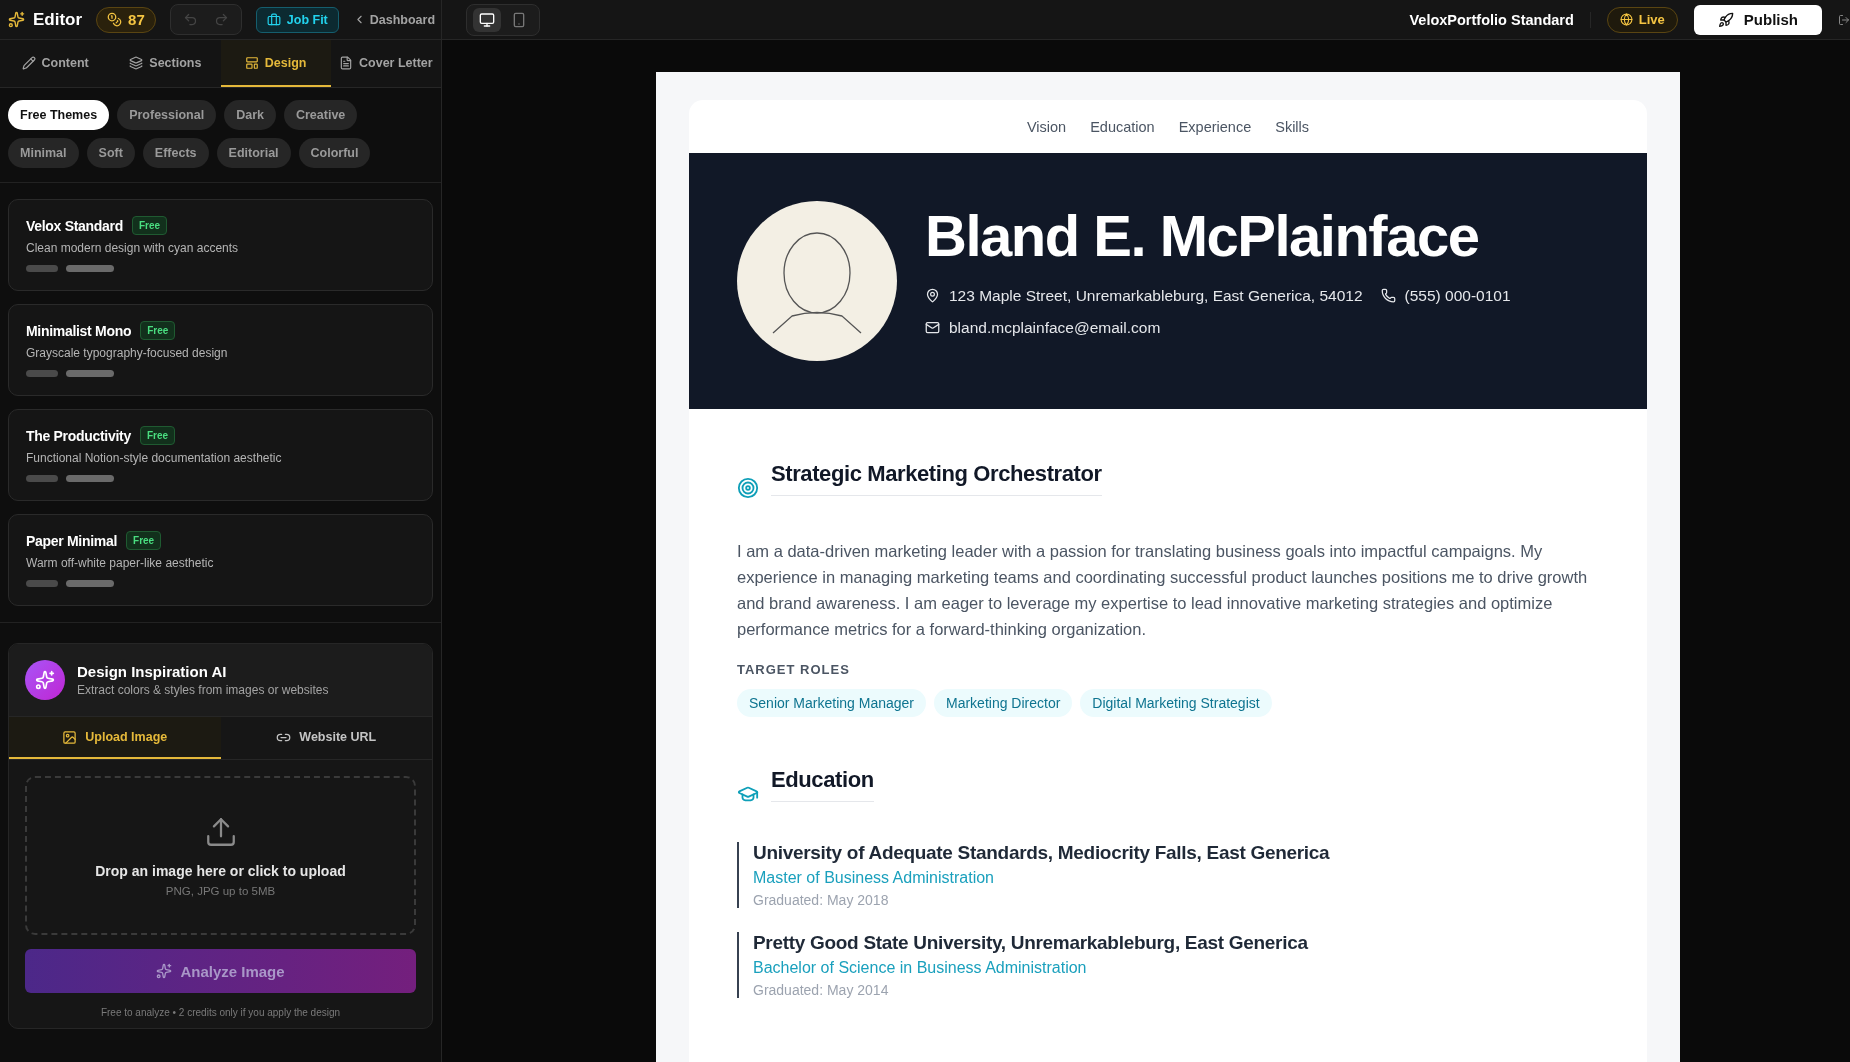 Image resolution: width=1850 pixels, height=1062 pixels. I want to click on role-tag: Marketing Director, so click(1003, 703).